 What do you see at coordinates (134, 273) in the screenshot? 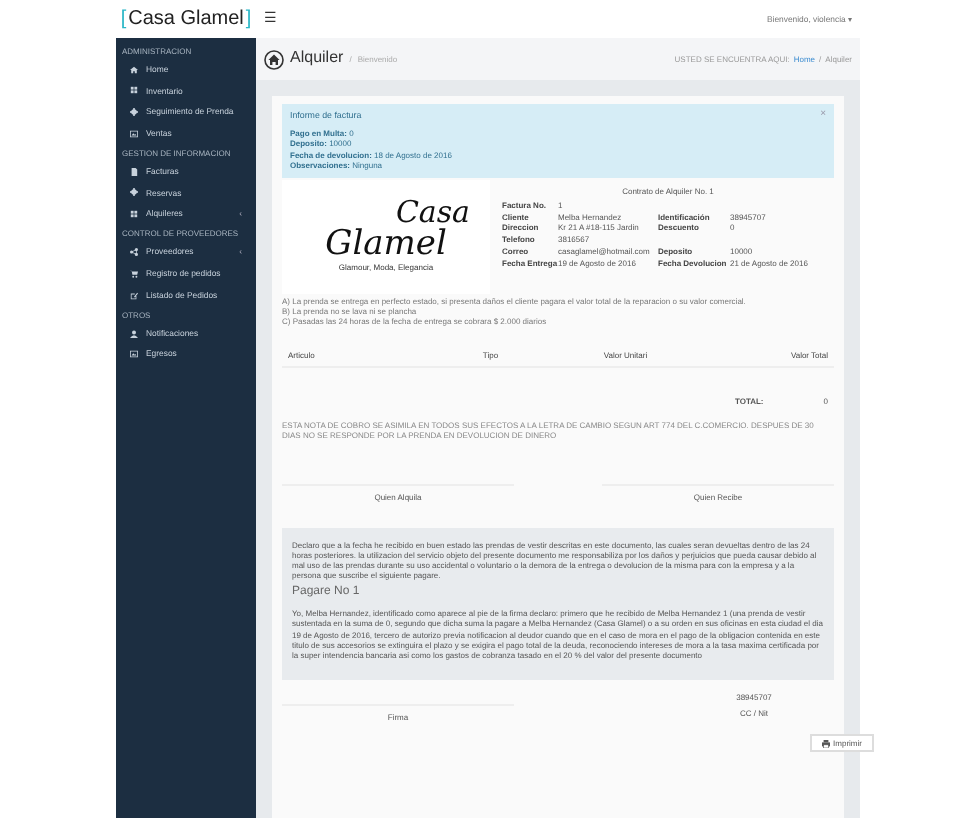
I see `cart-icon` at bounding box center [134, 273].